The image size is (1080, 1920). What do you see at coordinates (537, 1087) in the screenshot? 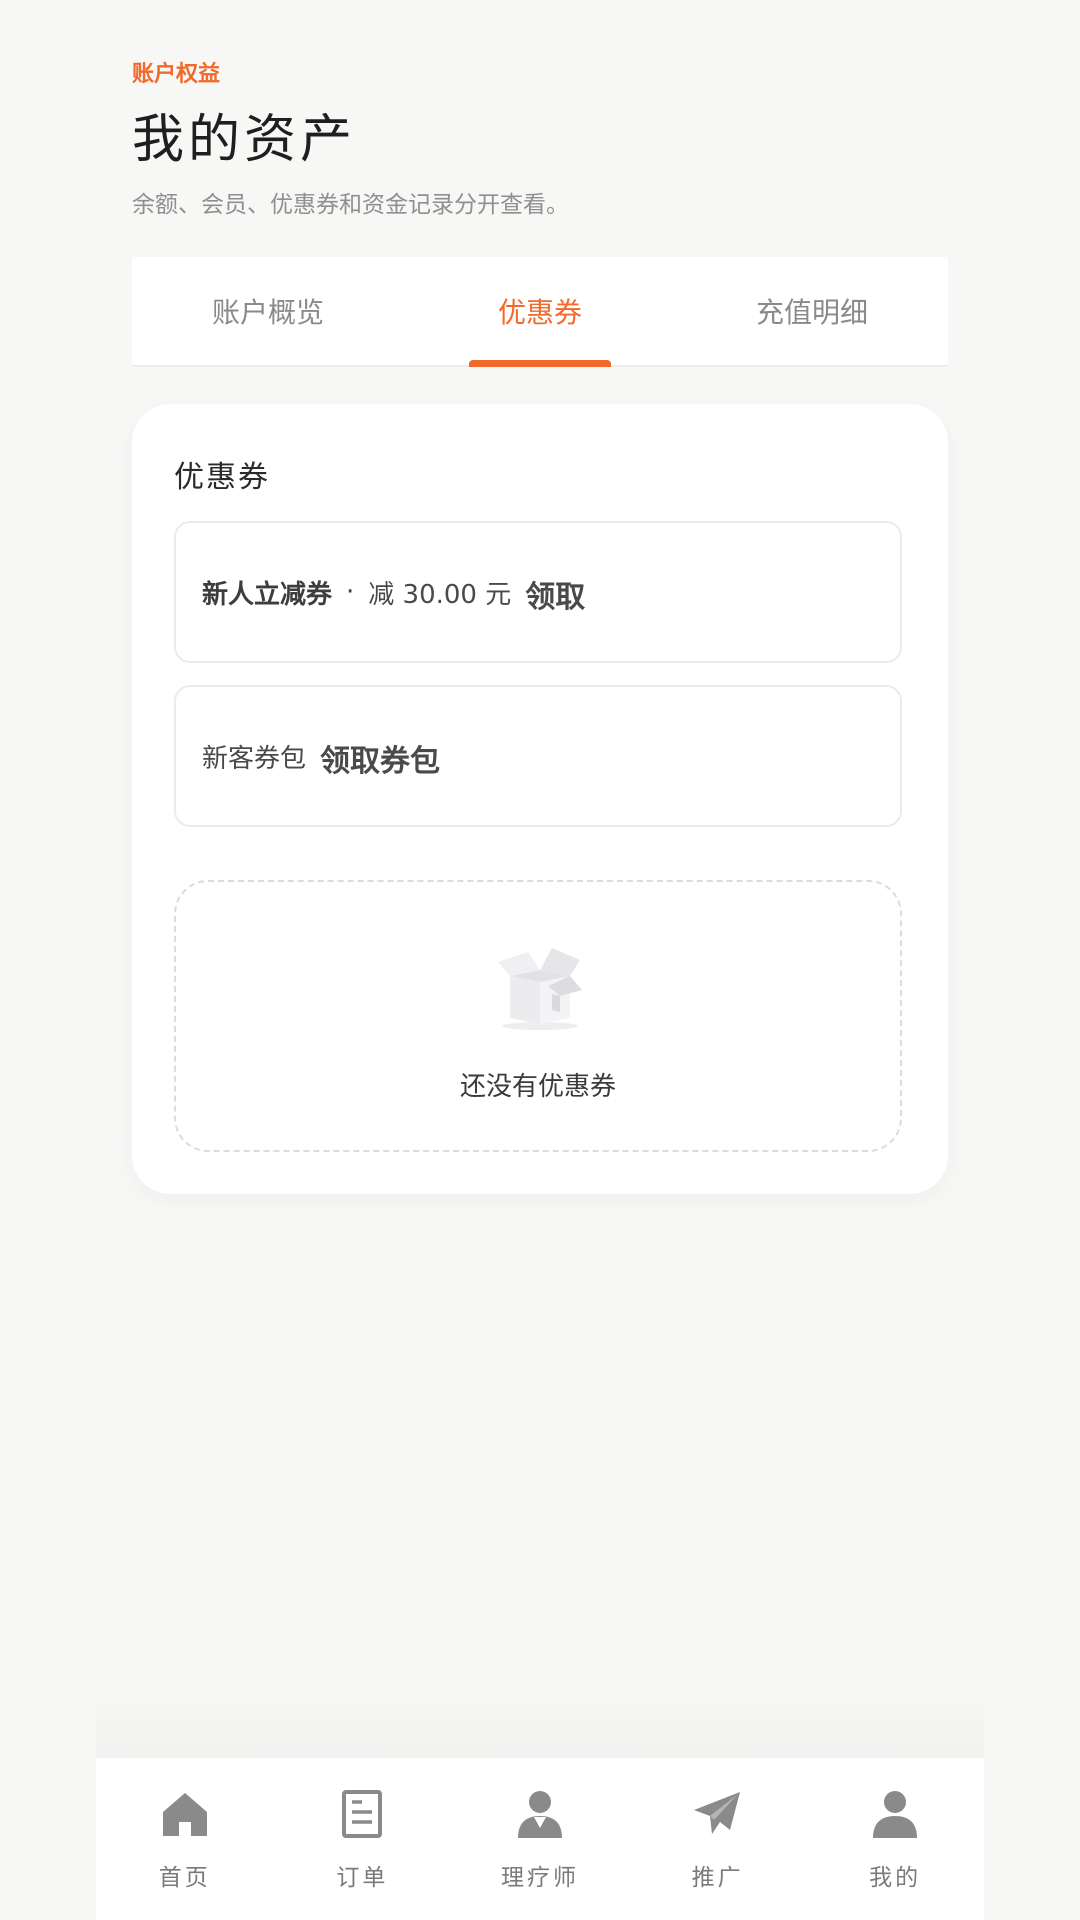
I see `empty-state-text: 还没有优惠券` at bounding box center [537, 1087].